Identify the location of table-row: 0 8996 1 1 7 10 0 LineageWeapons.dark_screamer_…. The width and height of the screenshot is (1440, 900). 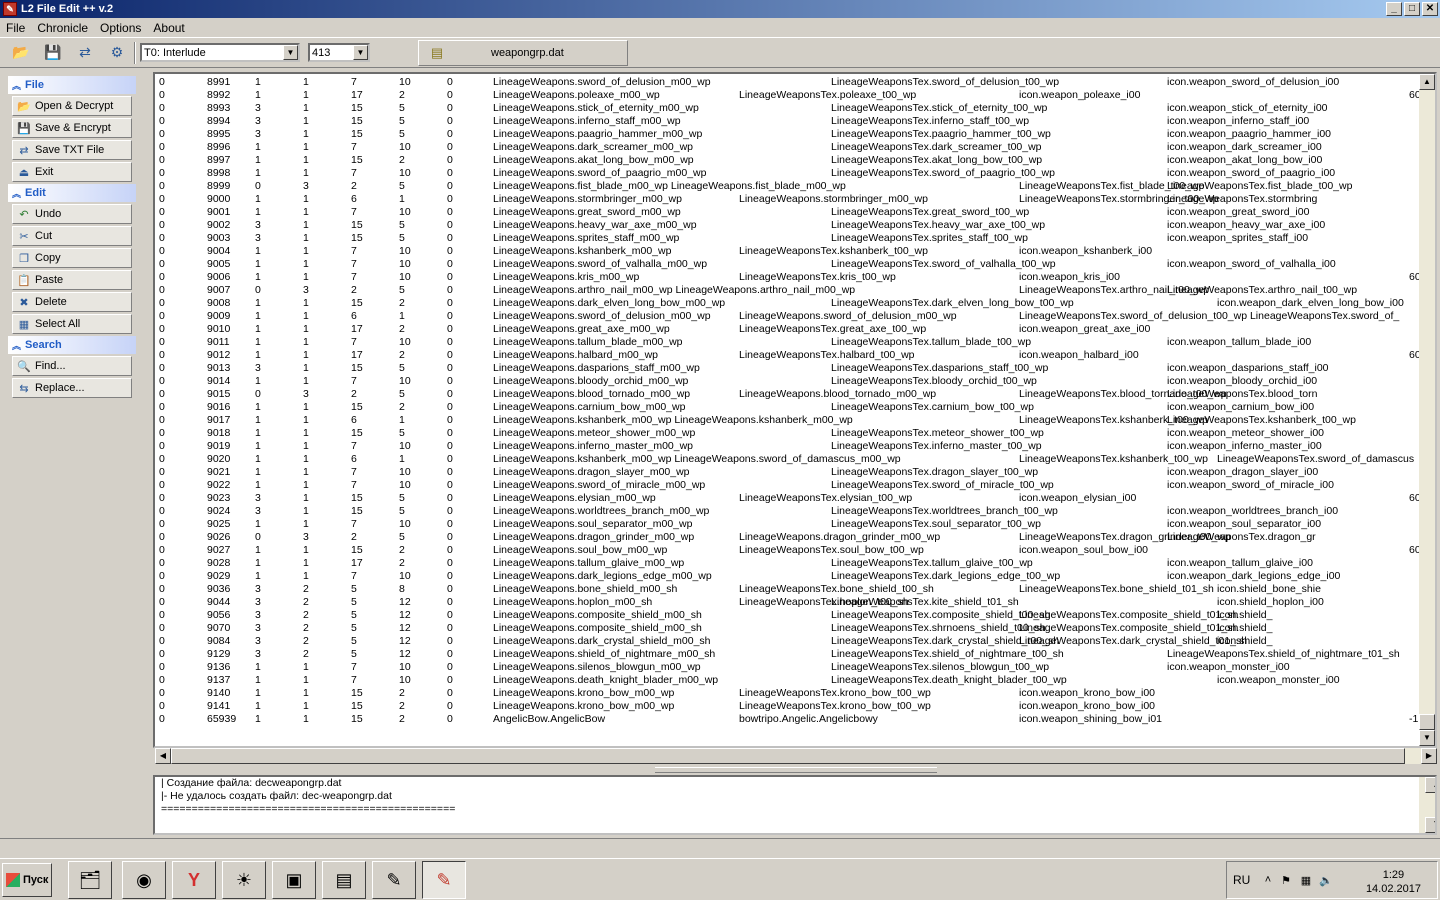
(788, 147).